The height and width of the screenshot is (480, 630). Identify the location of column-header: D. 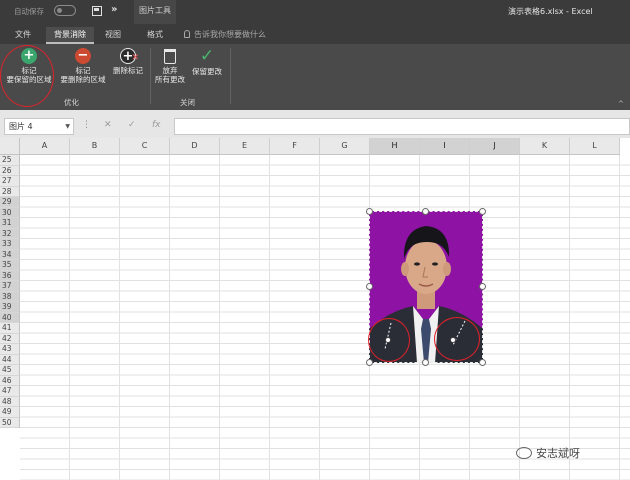
(195, 146).